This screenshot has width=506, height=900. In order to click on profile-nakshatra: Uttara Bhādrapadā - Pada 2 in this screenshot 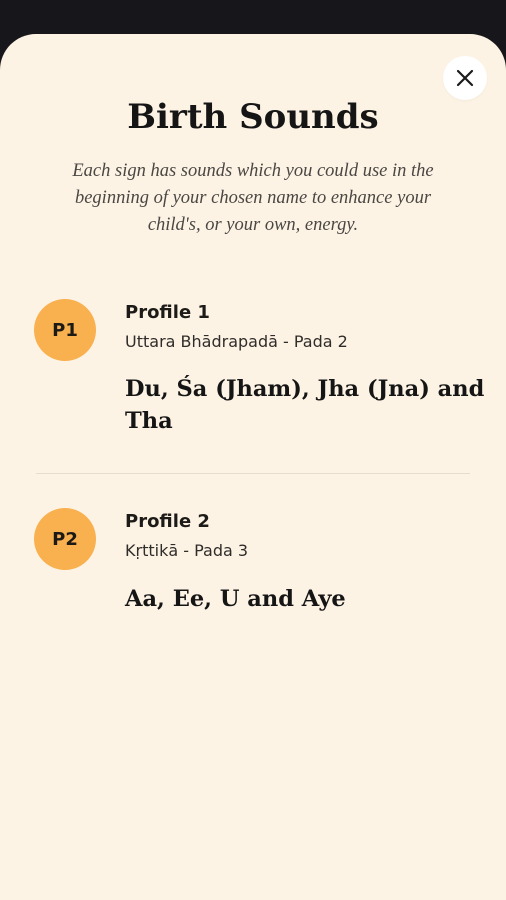, I will do `click(236, 341)`.